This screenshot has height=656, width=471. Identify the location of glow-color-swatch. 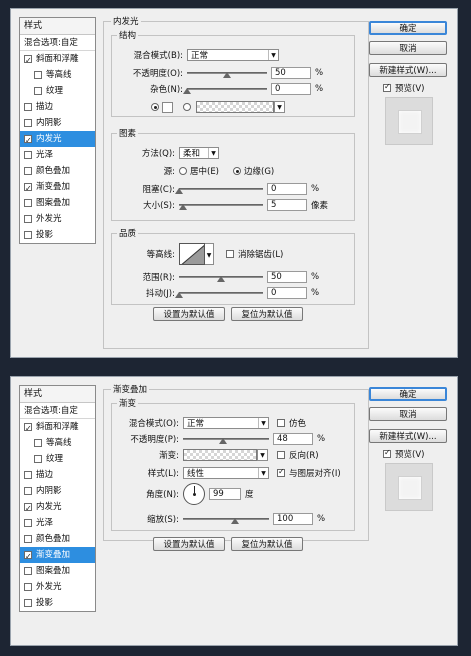
(167, 107).